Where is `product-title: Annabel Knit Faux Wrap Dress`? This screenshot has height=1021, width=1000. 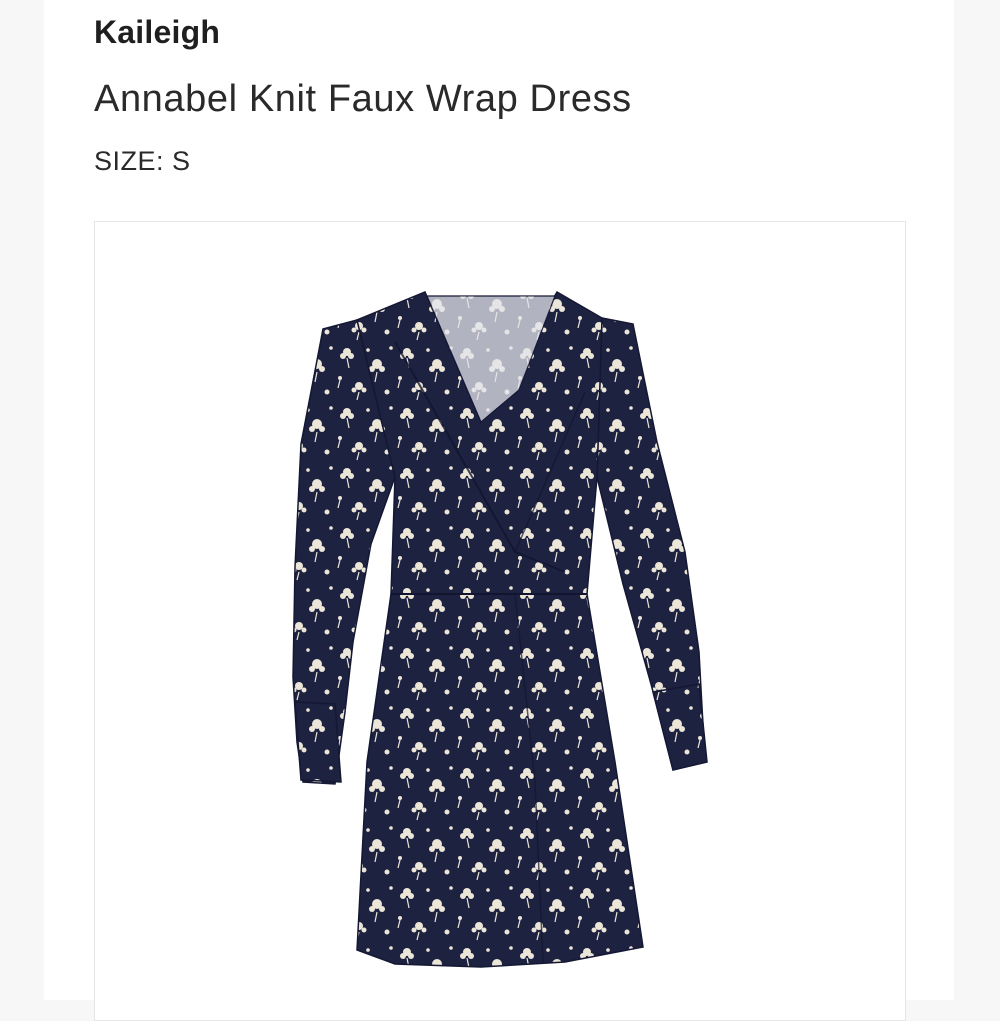
product-title: Annabel Knit Faux Wrap Dress is located at coordinates (363, 99).